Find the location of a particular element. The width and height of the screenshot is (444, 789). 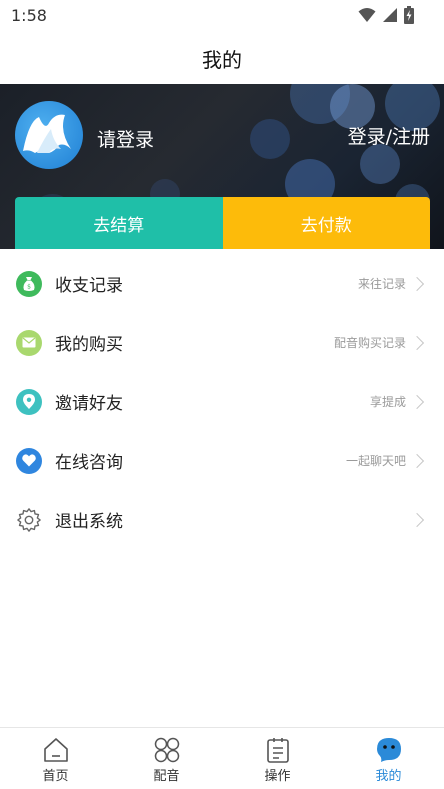

menu-item-invite-friends: 邀请好友 享提成 is located at coordinates (222, 401).